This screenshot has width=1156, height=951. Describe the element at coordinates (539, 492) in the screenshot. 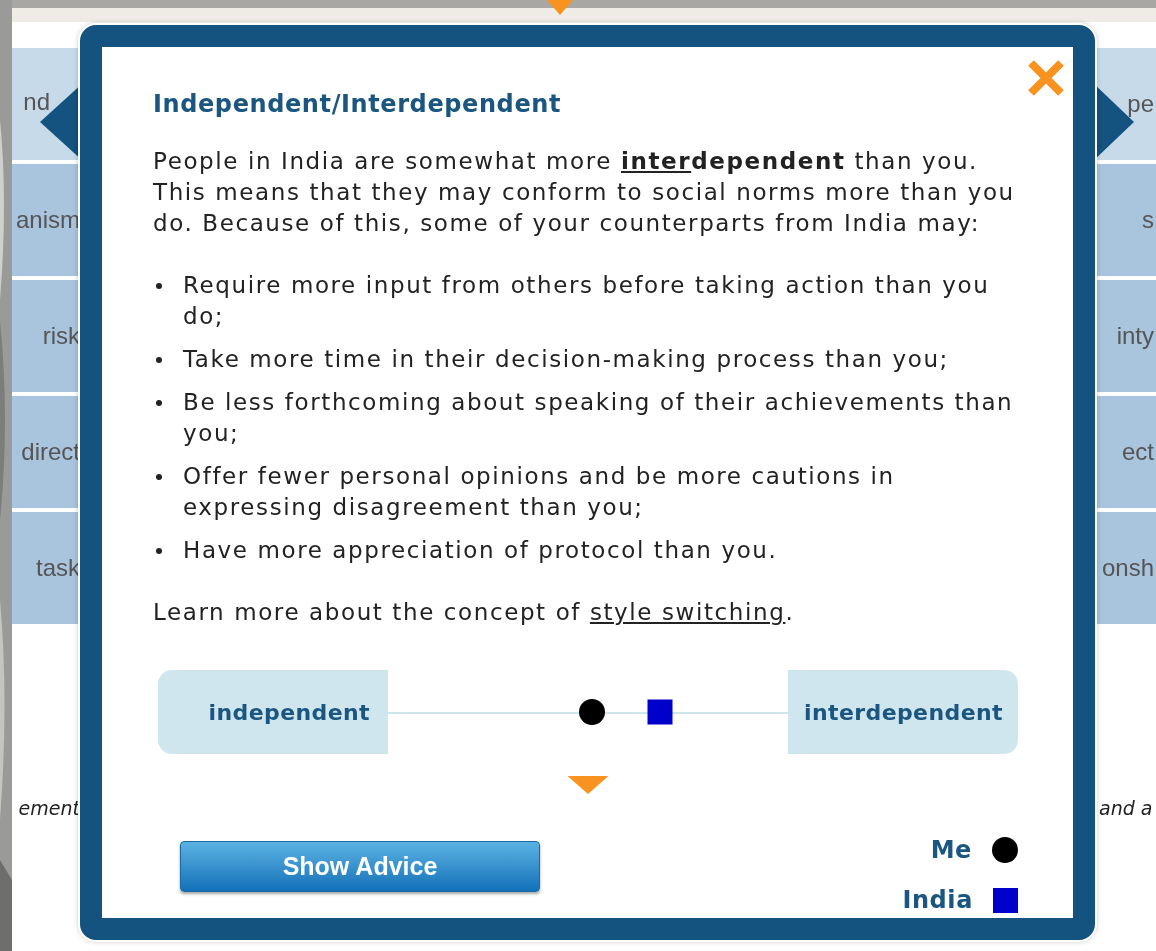

I see `bullet-text: Offer fewer personal opinions and be more cautions in expressing disagreement than you;` at that location.